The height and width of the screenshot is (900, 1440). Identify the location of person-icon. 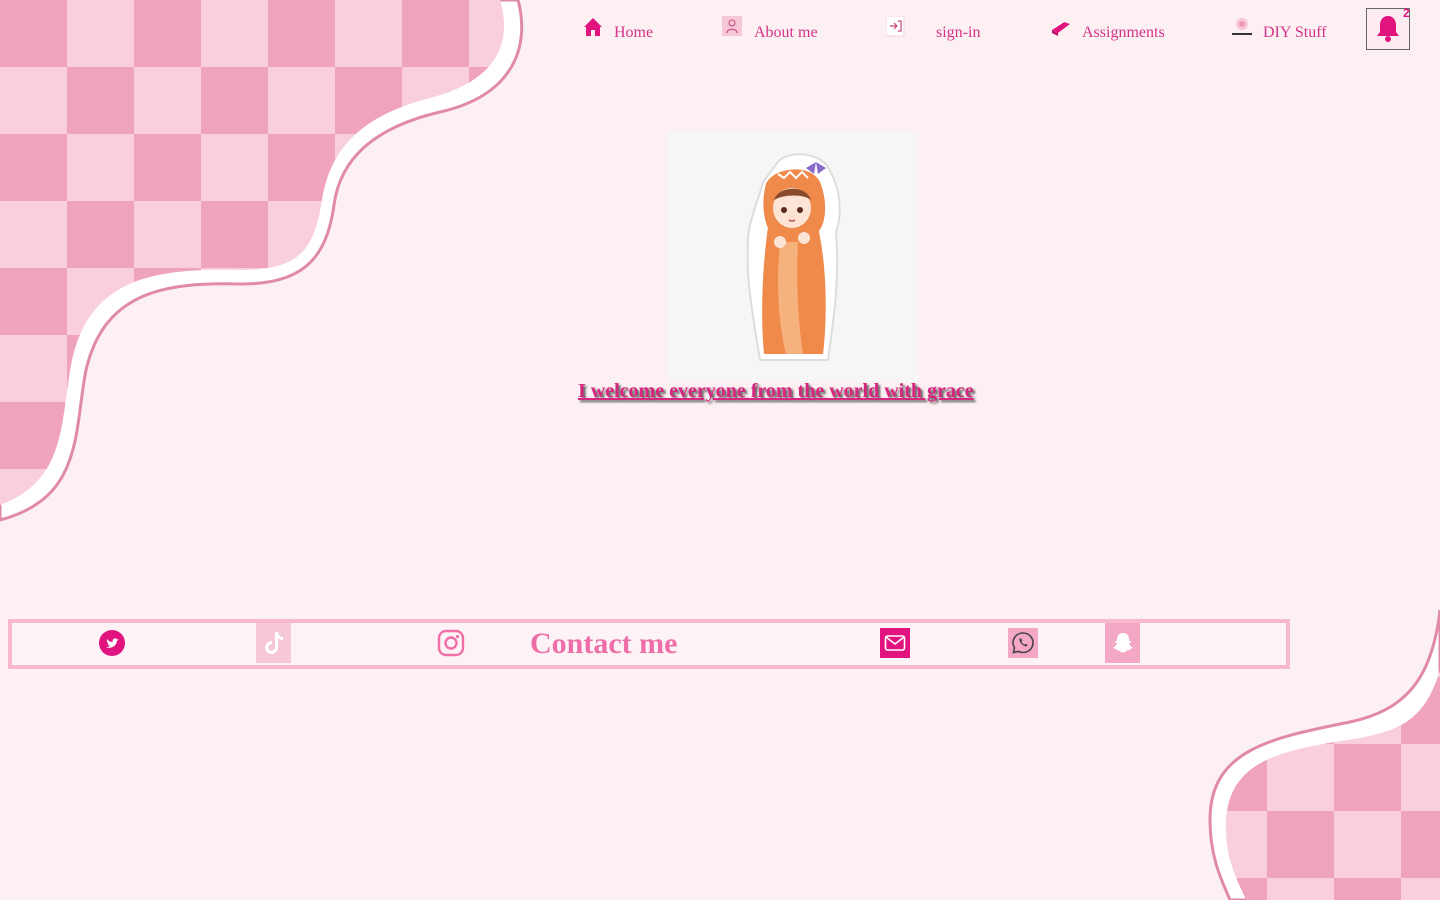
(733, 27).